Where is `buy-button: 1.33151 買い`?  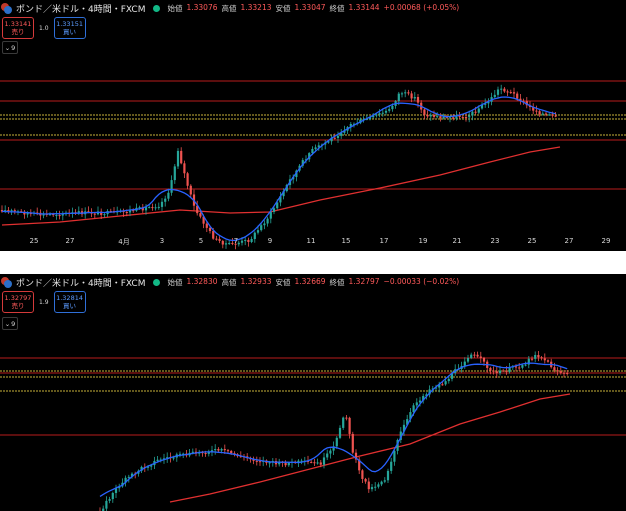
buy-button: 1.33151 買い is located at coordinates (69, 28).